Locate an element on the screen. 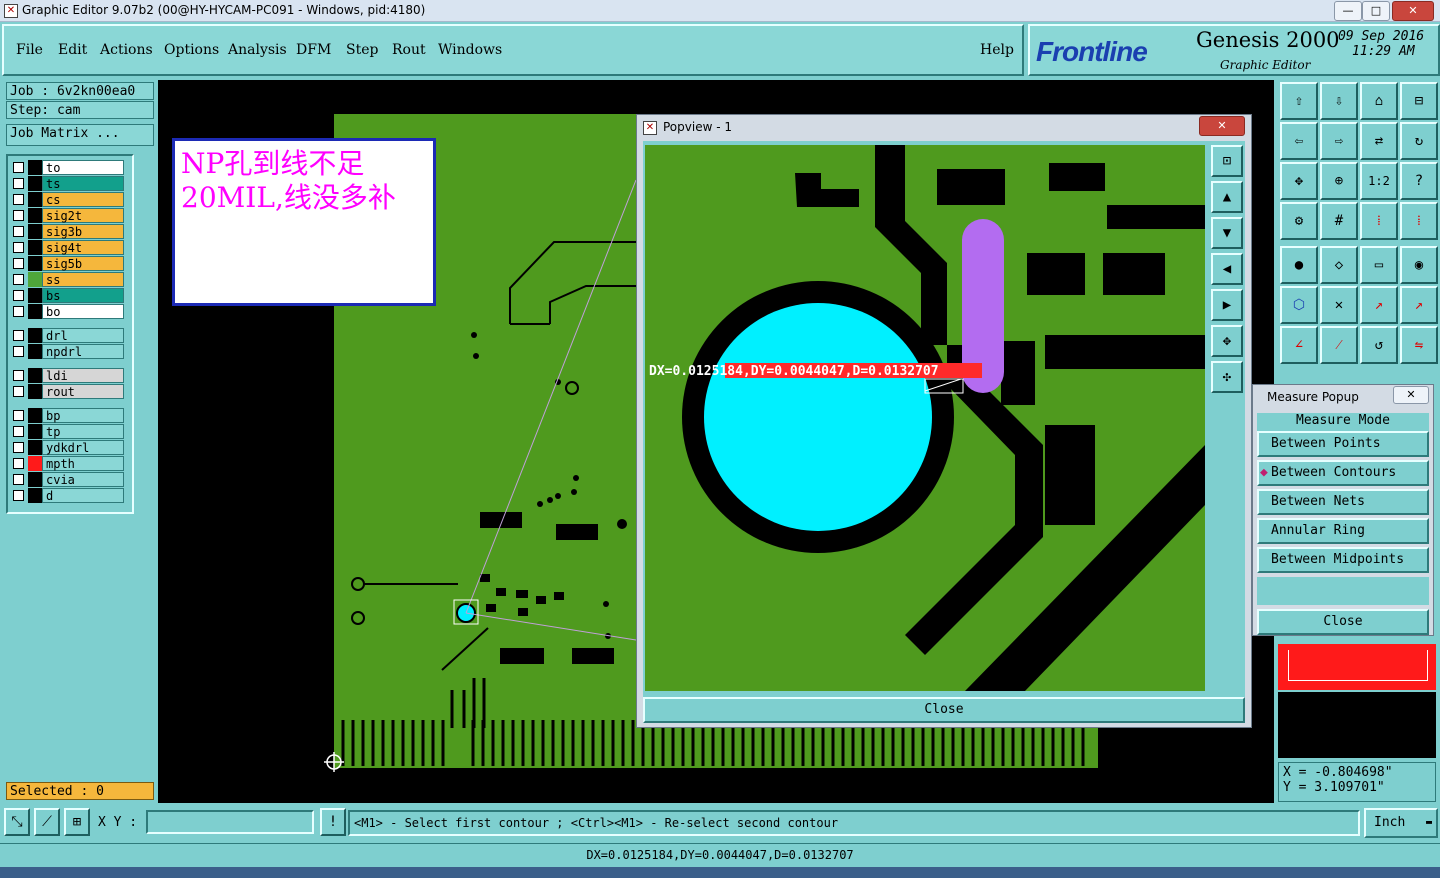  pad-icon: ◉ is located at coordinates (1419, 265).